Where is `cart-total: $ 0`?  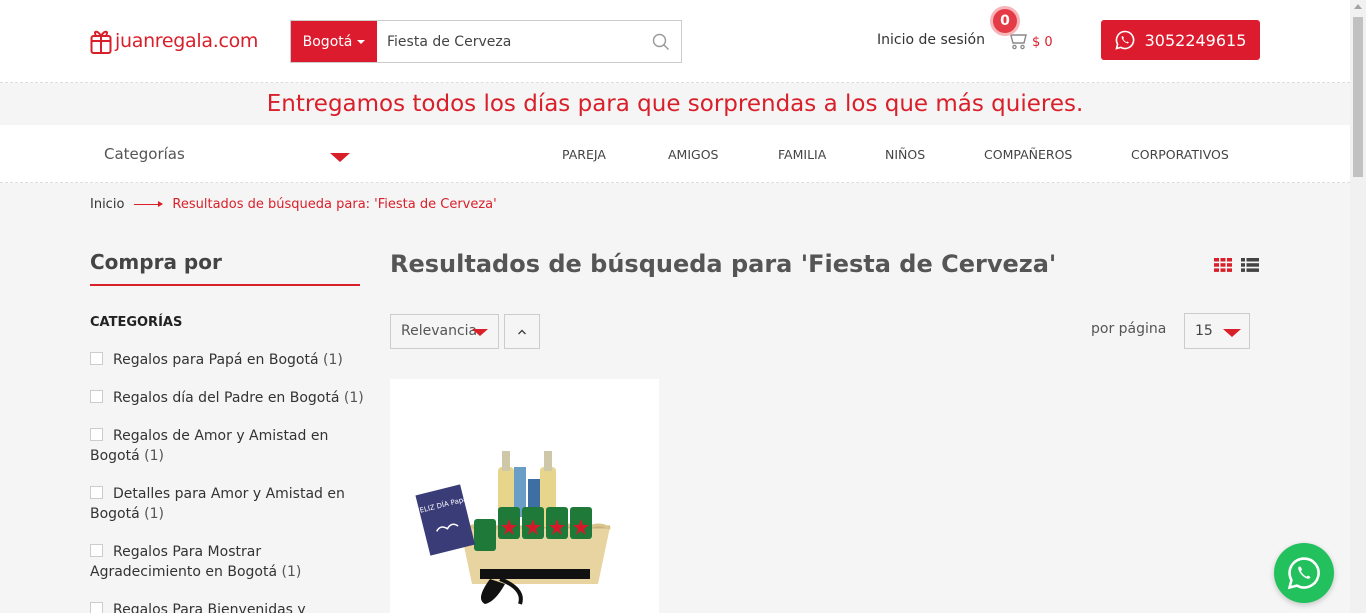 cart-total: $ 0 is located at coordinates (1042, 42).